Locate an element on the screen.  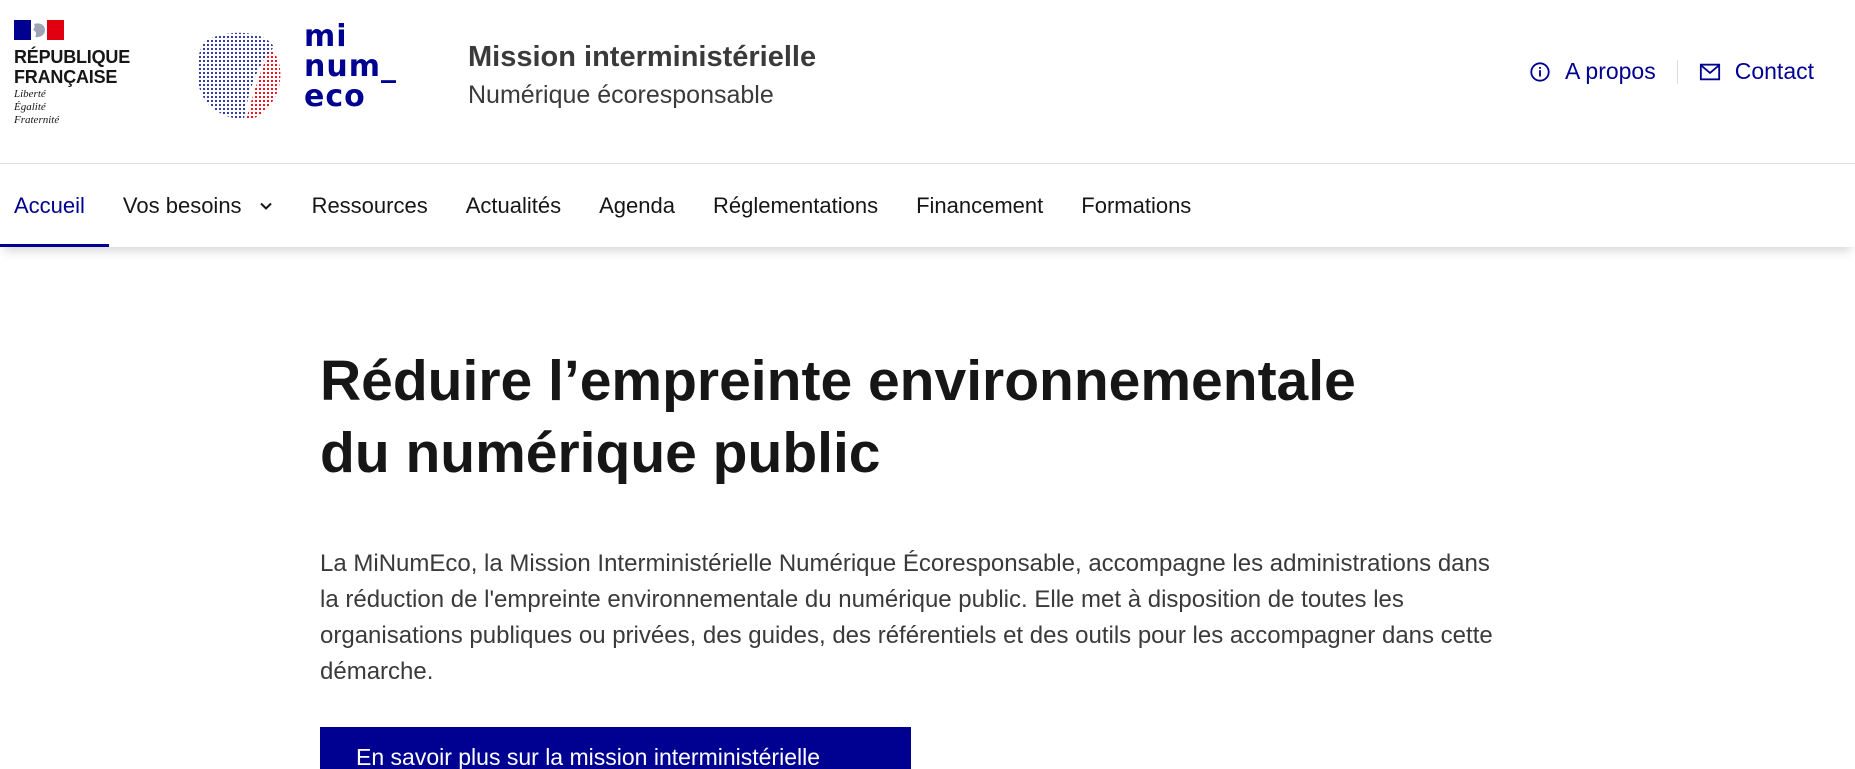
header-quick-links: A propos Contact is located at coordinates (1671, 71).